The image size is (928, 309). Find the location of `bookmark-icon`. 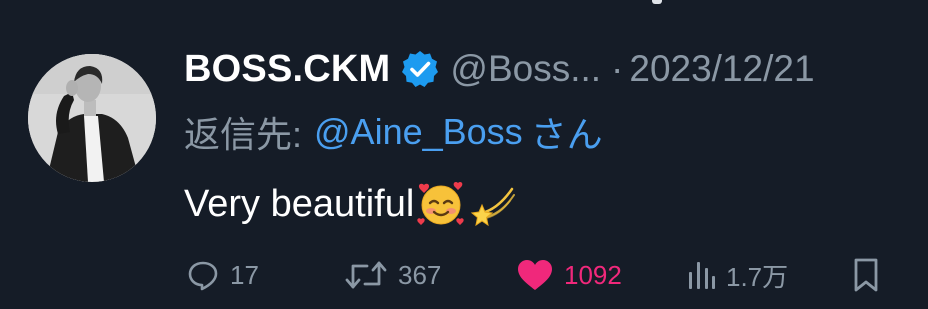

bookmark-icon is located at coordinates (866, 275).